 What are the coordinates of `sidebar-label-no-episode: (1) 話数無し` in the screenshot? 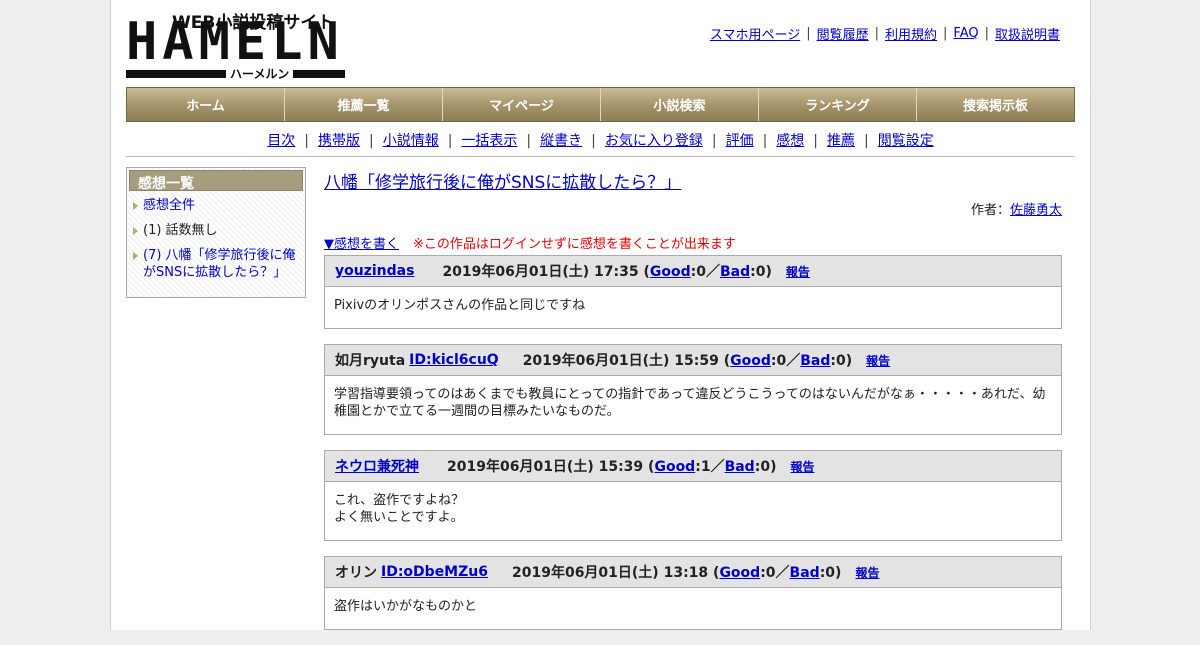 It's located at (180, 230).